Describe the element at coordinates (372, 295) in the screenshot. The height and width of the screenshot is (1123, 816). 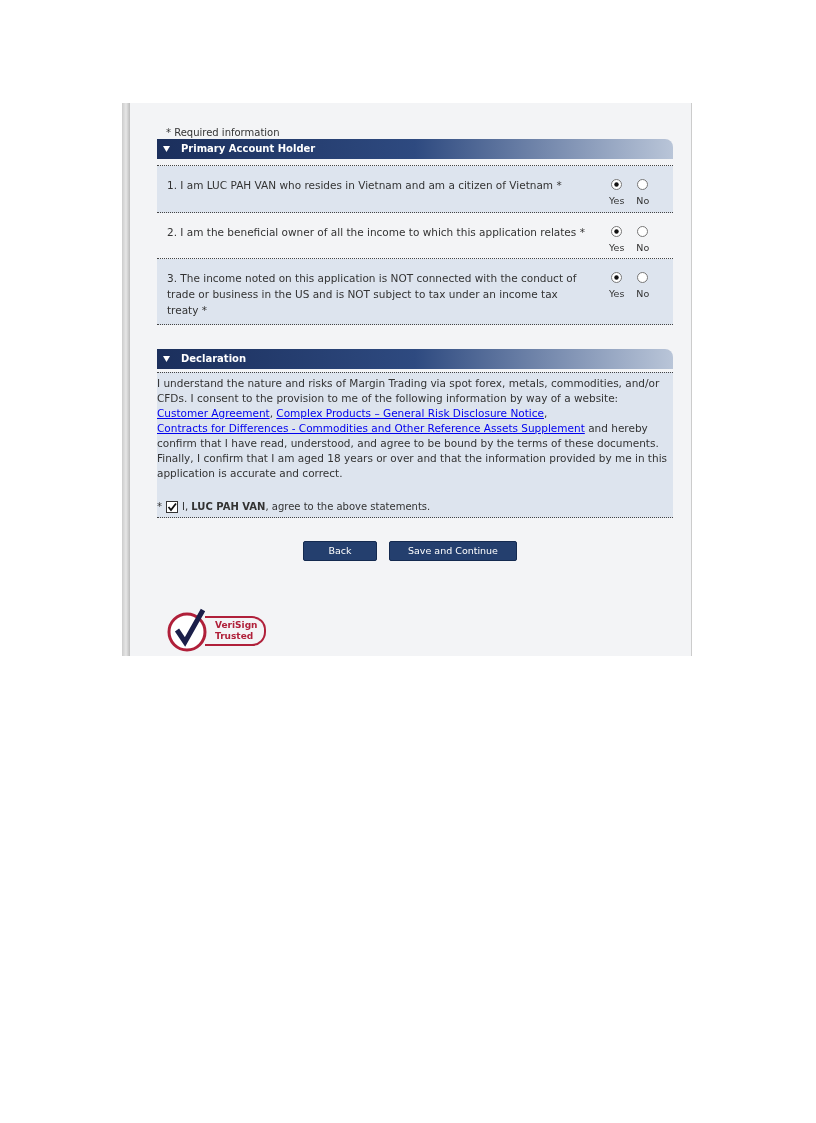
I see `question-text: 3. The income noted on this application is NOT connected with the conduct of trade or business in the US and is NOT subject to tax under an income tax treaty *` at that location.